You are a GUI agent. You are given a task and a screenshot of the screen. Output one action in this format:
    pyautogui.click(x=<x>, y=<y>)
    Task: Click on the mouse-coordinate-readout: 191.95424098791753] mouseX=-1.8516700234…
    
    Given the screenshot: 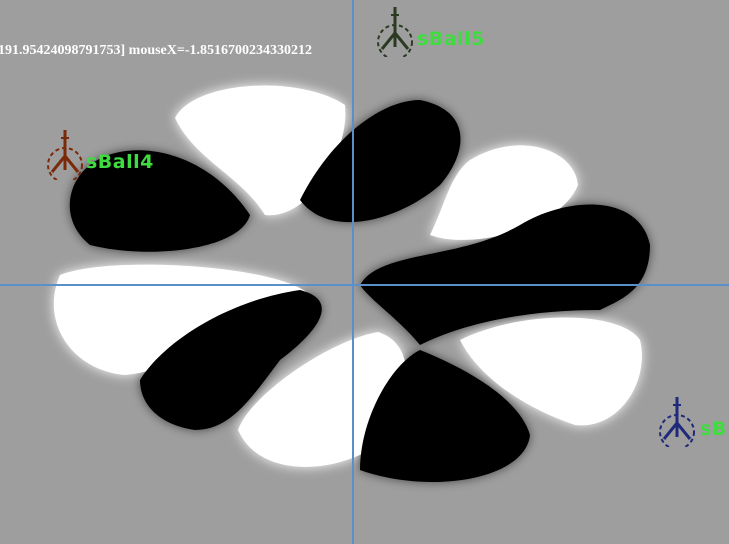 What is the action you would take?
    pyautogui.click(x=156, y=50)
    